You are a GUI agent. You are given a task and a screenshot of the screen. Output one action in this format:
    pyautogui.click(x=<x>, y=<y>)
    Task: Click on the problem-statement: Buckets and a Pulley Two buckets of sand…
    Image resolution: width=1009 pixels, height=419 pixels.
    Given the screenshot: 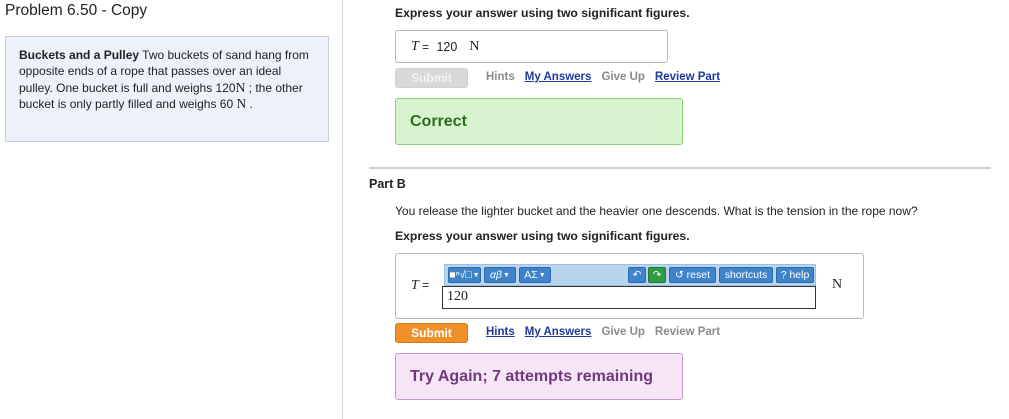 What is the action you would take?
    pyautogui.click(x=167, y=89)
    